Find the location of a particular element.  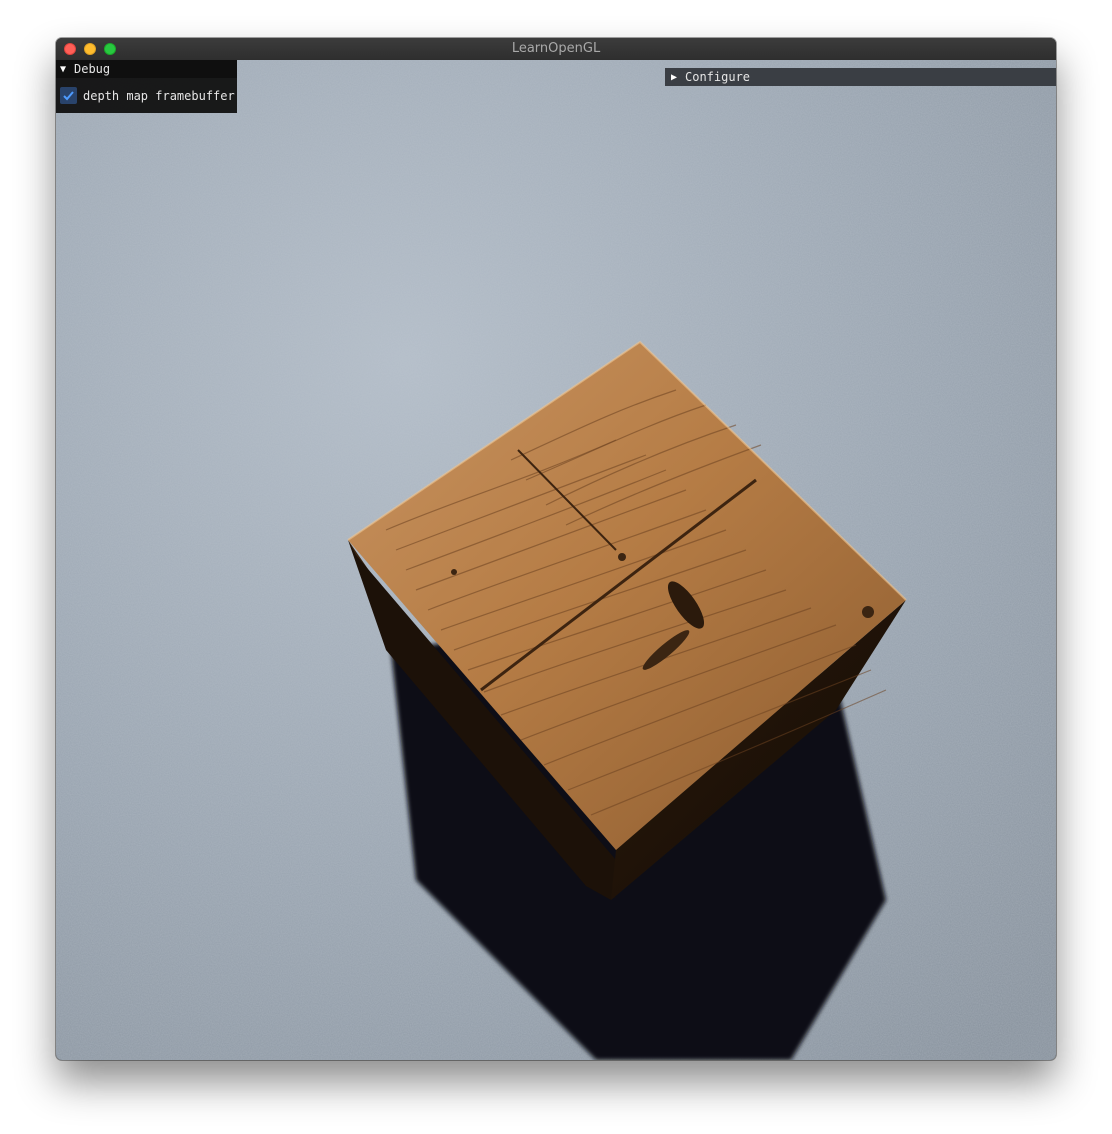

depth-map-option: depth map framebuffer is located at coordinates (147, 95).